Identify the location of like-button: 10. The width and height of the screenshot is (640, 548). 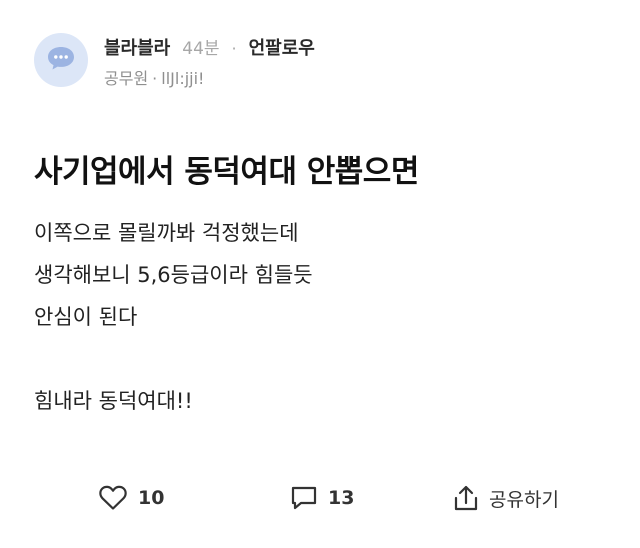
(131, 498).